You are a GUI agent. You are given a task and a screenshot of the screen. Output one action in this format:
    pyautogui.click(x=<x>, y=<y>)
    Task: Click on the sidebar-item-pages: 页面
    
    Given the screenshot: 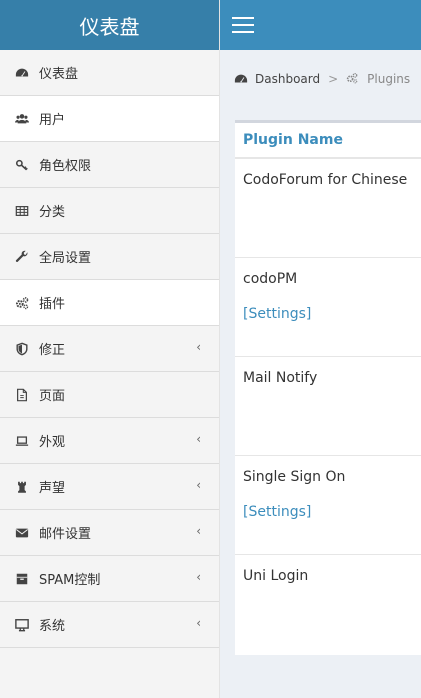 What is the action you would take?
    pyautogui.click(x=109, y=395)
    